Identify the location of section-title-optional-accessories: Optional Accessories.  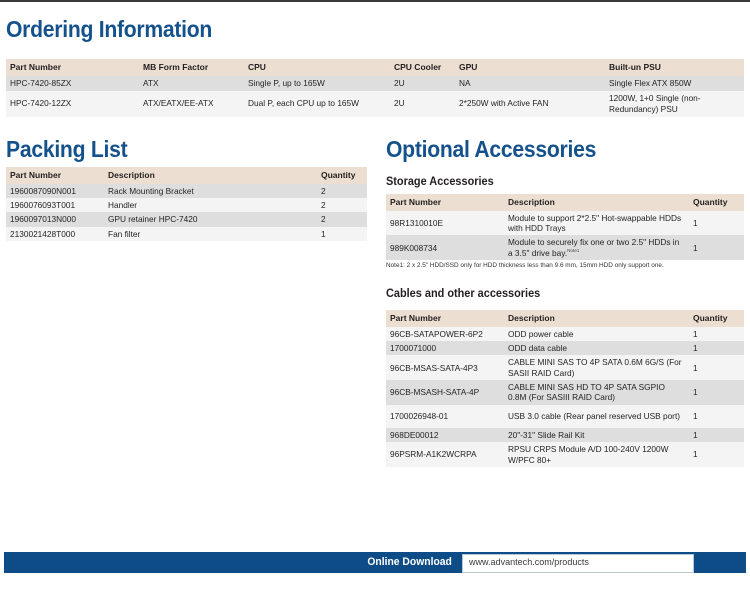
(491, 149).